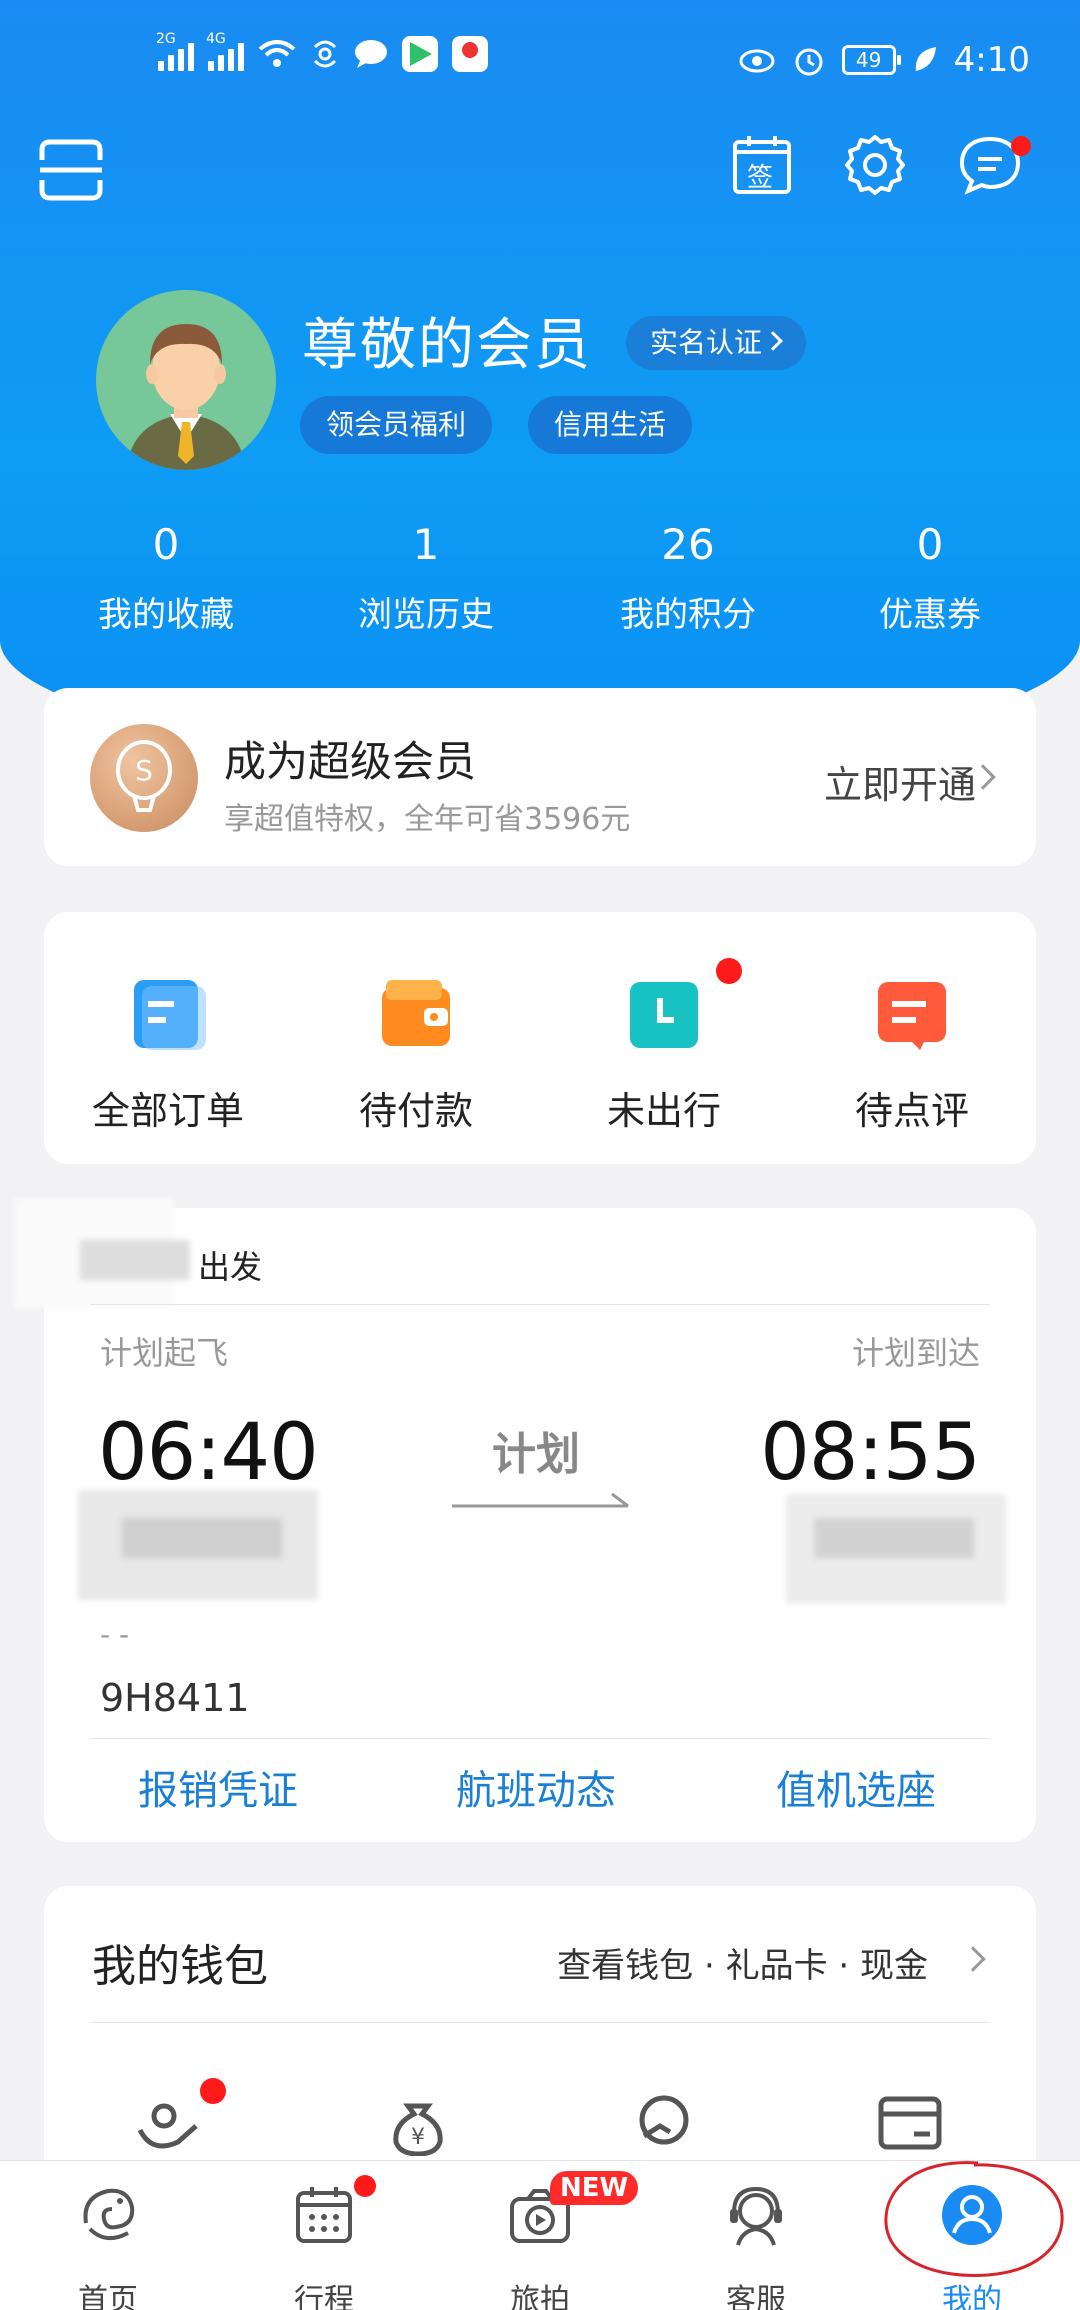 The height and width of the screenshot is (2310, 1080). I want to click on video-app-icon, so click(420, 54).